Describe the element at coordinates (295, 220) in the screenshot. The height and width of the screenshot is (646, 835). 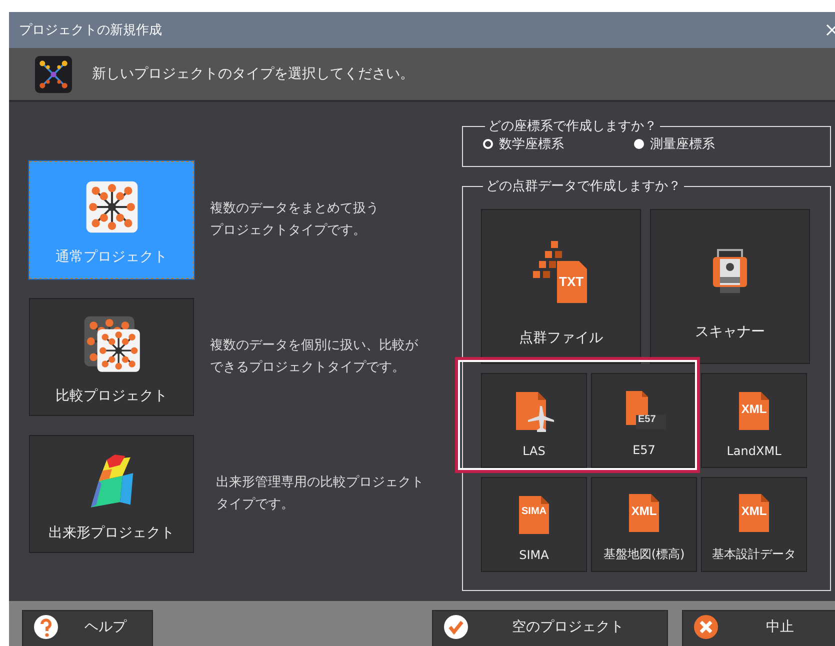
I see `project-description: 複数のデータをまとめて扱うプロジェクトタイプです。` at that location.